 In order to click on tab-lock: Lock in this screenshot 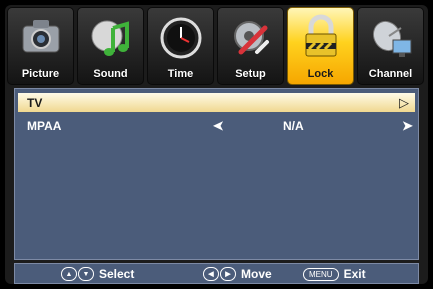, I will do `click(320, 46)`.